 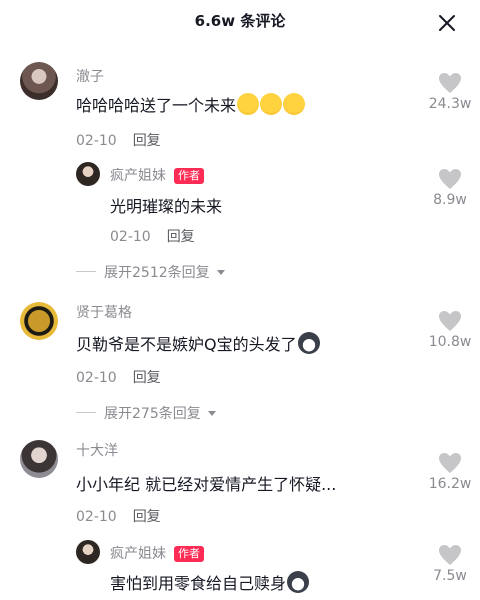 What do you see at coordinates (97, 450) in the screenshot?
I see `comment-author: 十大洋` at bounding box center [97, 450].